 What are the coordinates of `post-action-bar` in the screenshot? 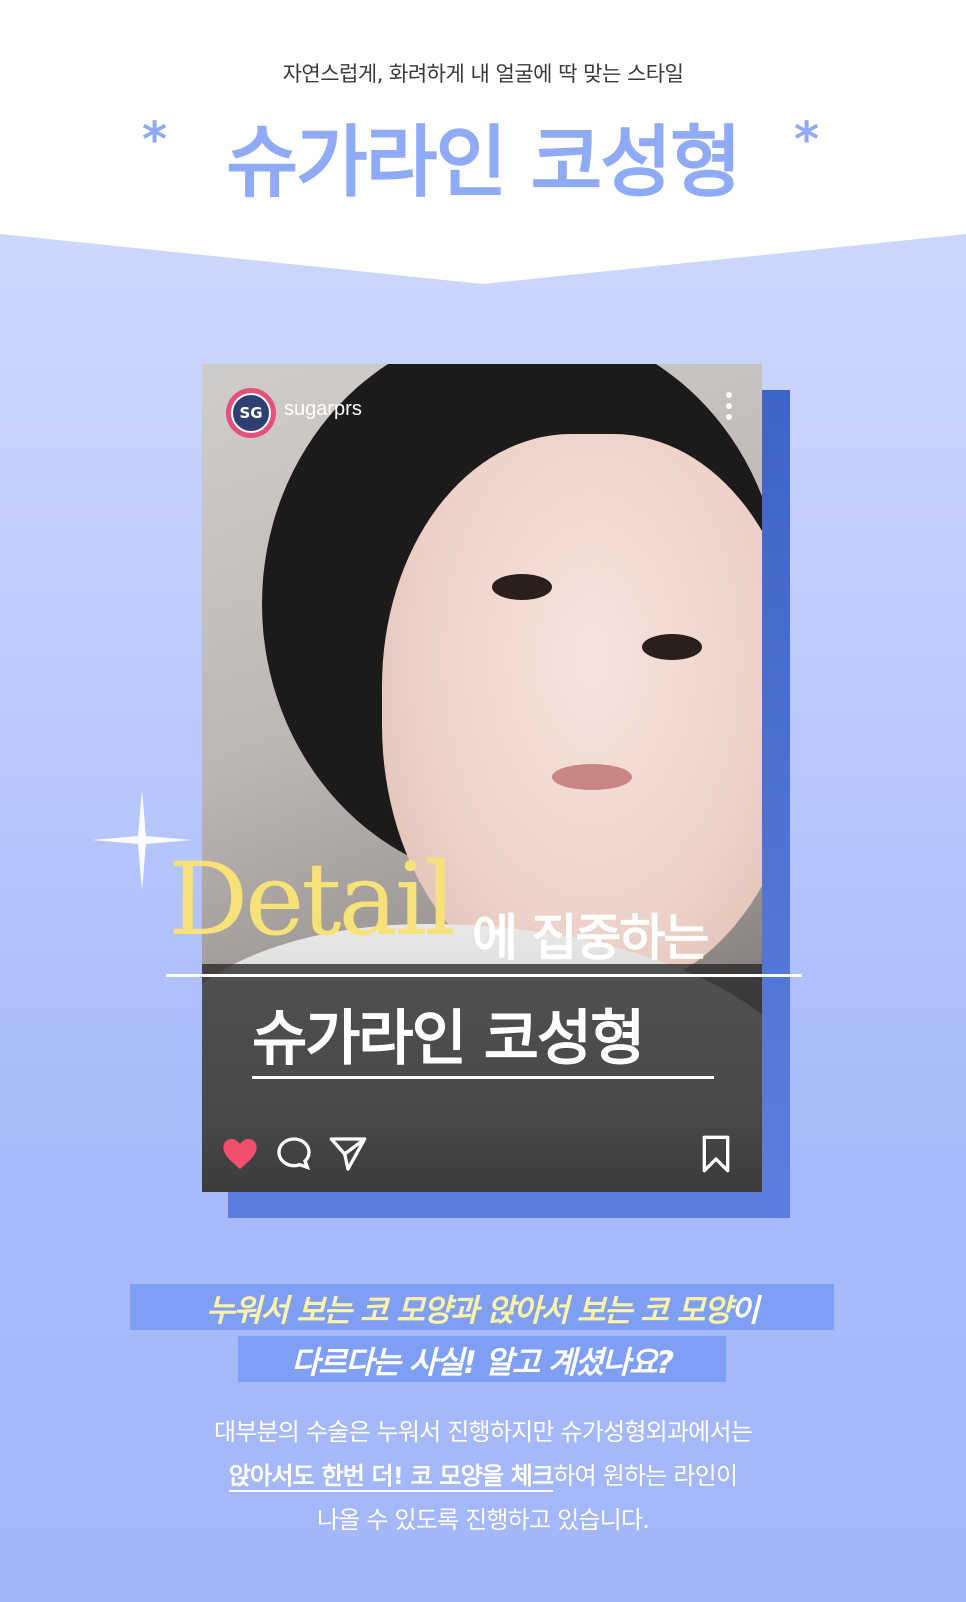 It's located at (482, 1159).